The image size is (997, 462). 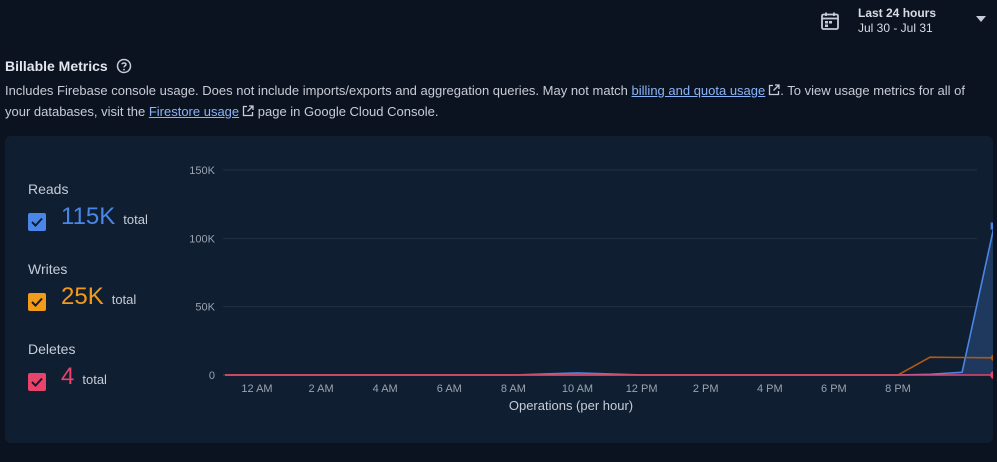 I want to click on x-tick-label: 6 PM, so click(x=834, y=389).